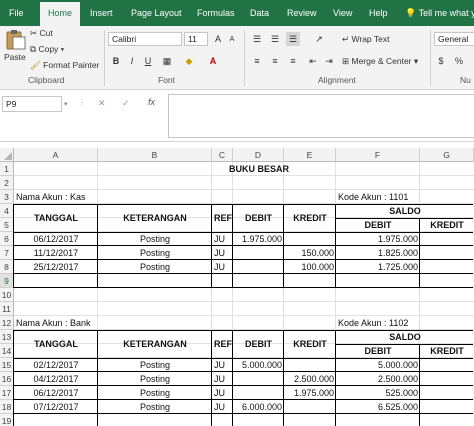 The height and width of the screenshot is (426, 474). What do you see at coordinates (7, 420) in the screenshot?
I see `row-header: 19` at bounding box center [7, 420].